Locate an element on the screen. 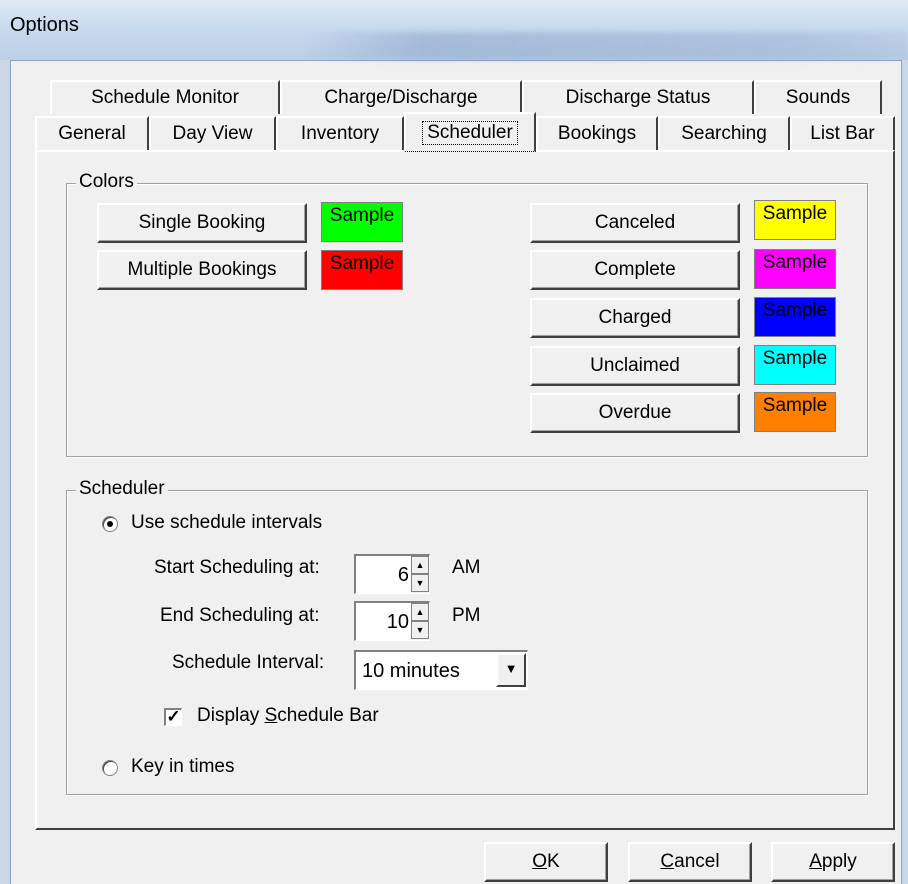 This screenshot has height=884, width=908. label-part: chedule Bar is located at coordinates (328, 715).